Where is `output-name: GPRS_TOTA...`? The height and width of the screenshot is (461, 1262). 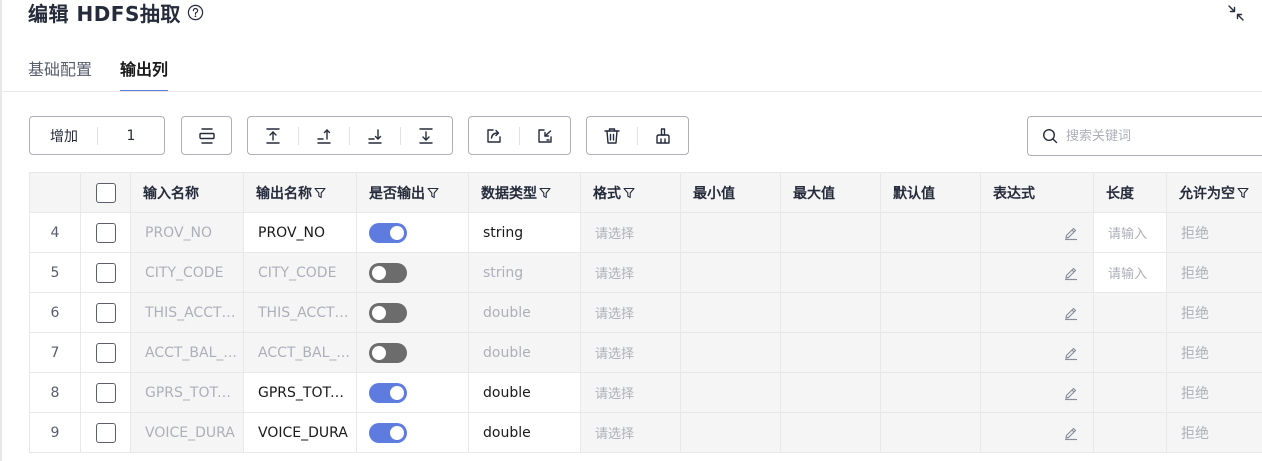
output-name: GPRS_TOTA... is located at coordinates (305, 392).